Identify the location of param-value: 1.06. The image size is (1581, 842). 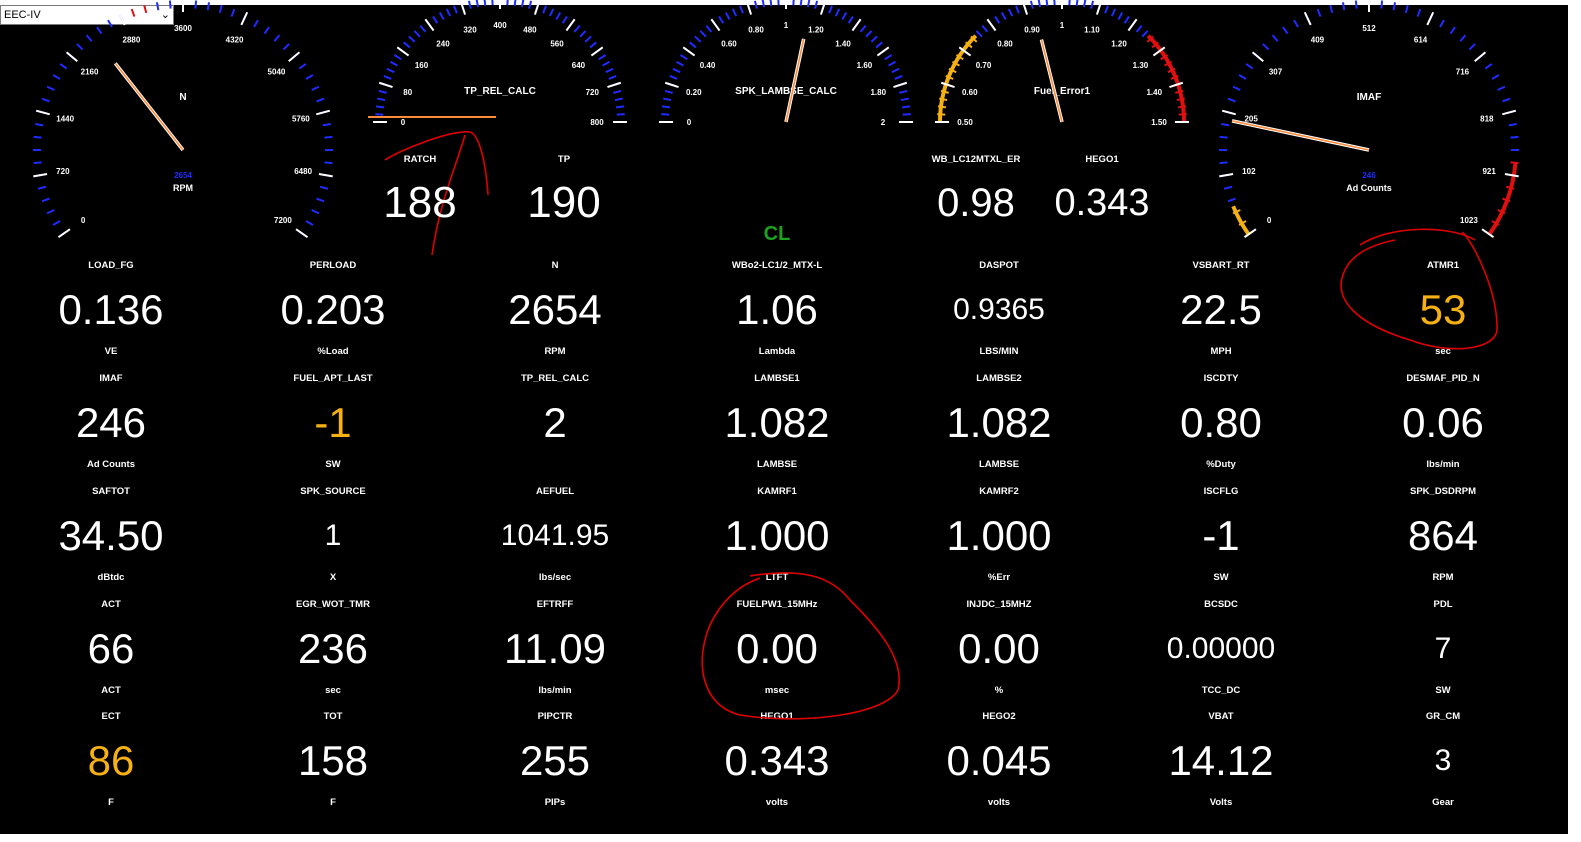
(777, 309).